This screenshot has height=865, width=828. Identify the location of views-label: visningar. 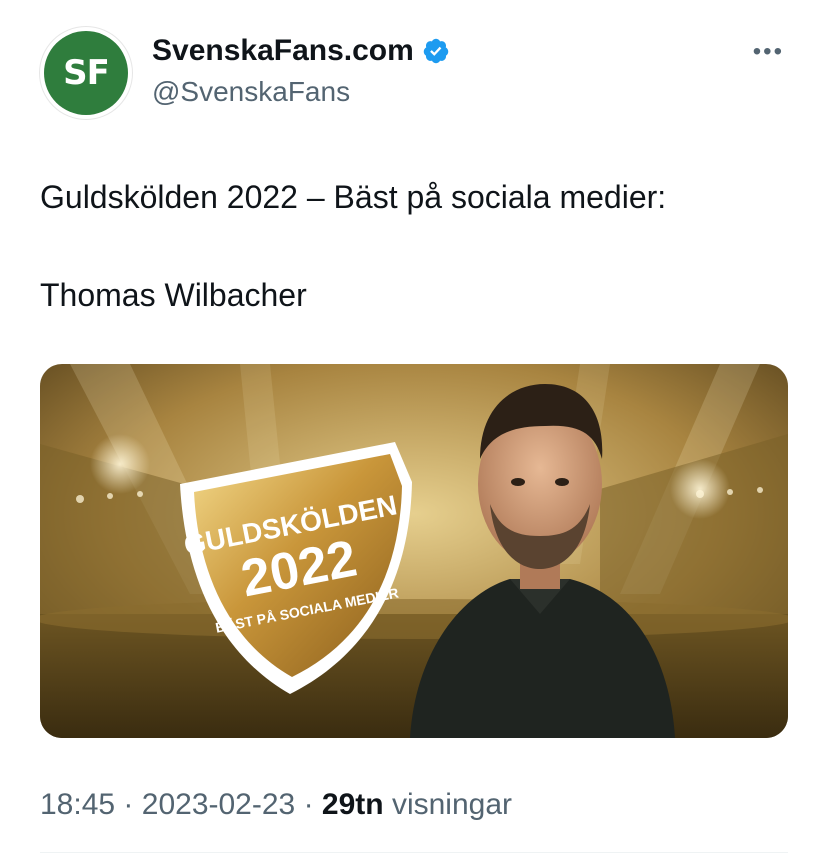
(452, 804).